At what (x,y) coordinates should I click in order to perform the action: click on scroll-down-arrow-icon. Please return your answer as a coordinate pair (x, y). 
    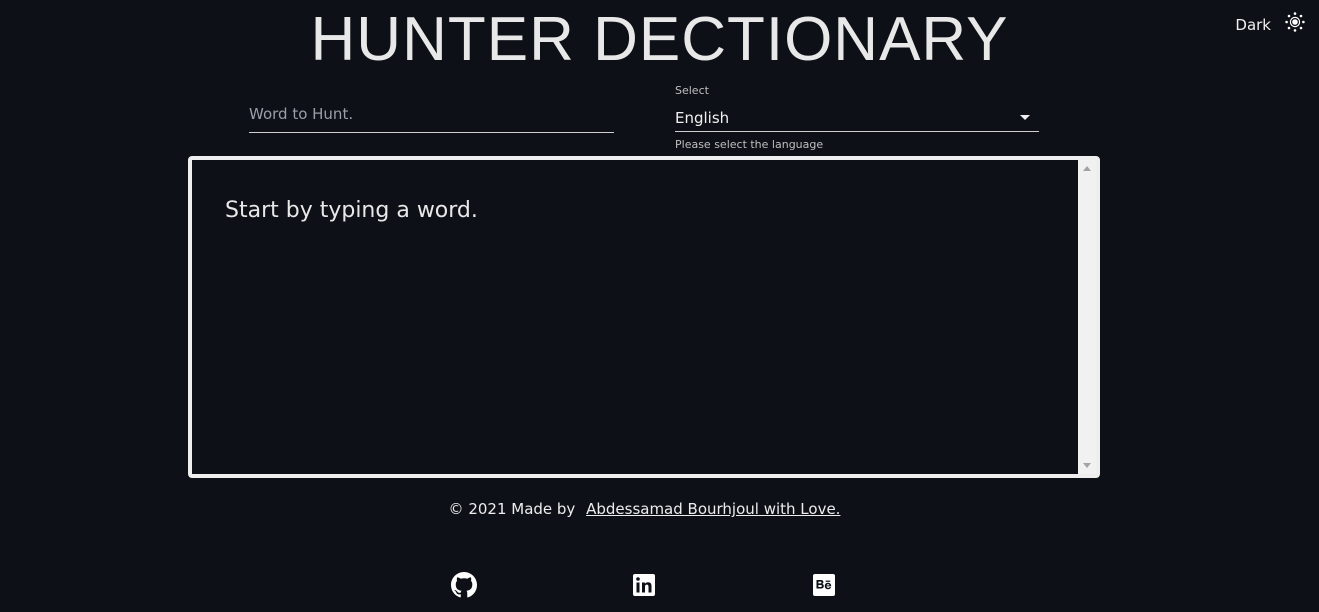
    Looking at the image, I should click on (1087, 465).